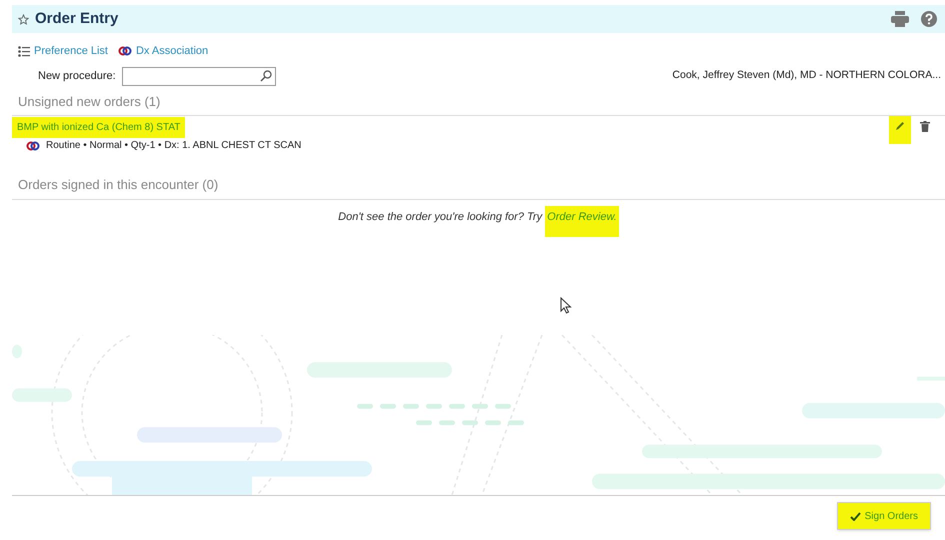  I want to click on edit-button, so click(900, 130).